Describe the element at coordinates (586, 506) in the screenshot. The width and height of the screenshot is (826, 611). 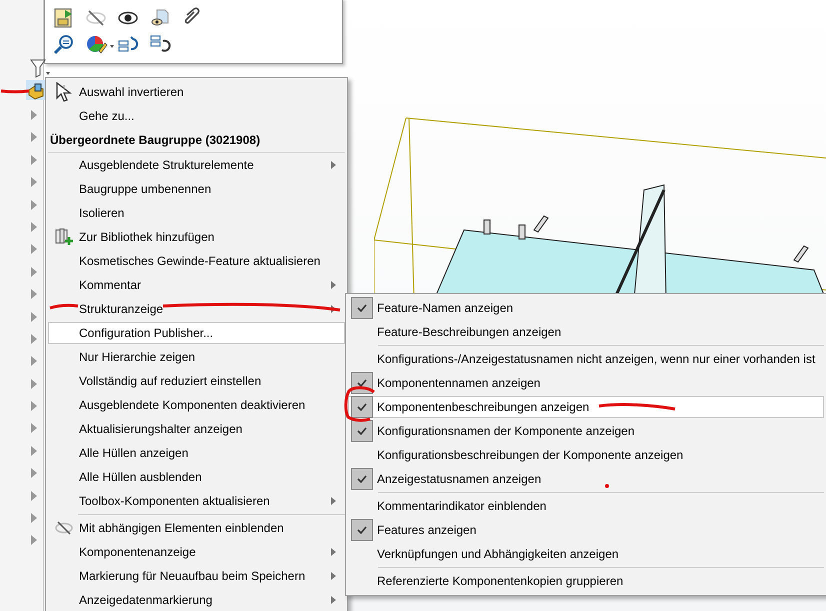
I see `menu-item: Kommentarindikator einblenden` at that location.